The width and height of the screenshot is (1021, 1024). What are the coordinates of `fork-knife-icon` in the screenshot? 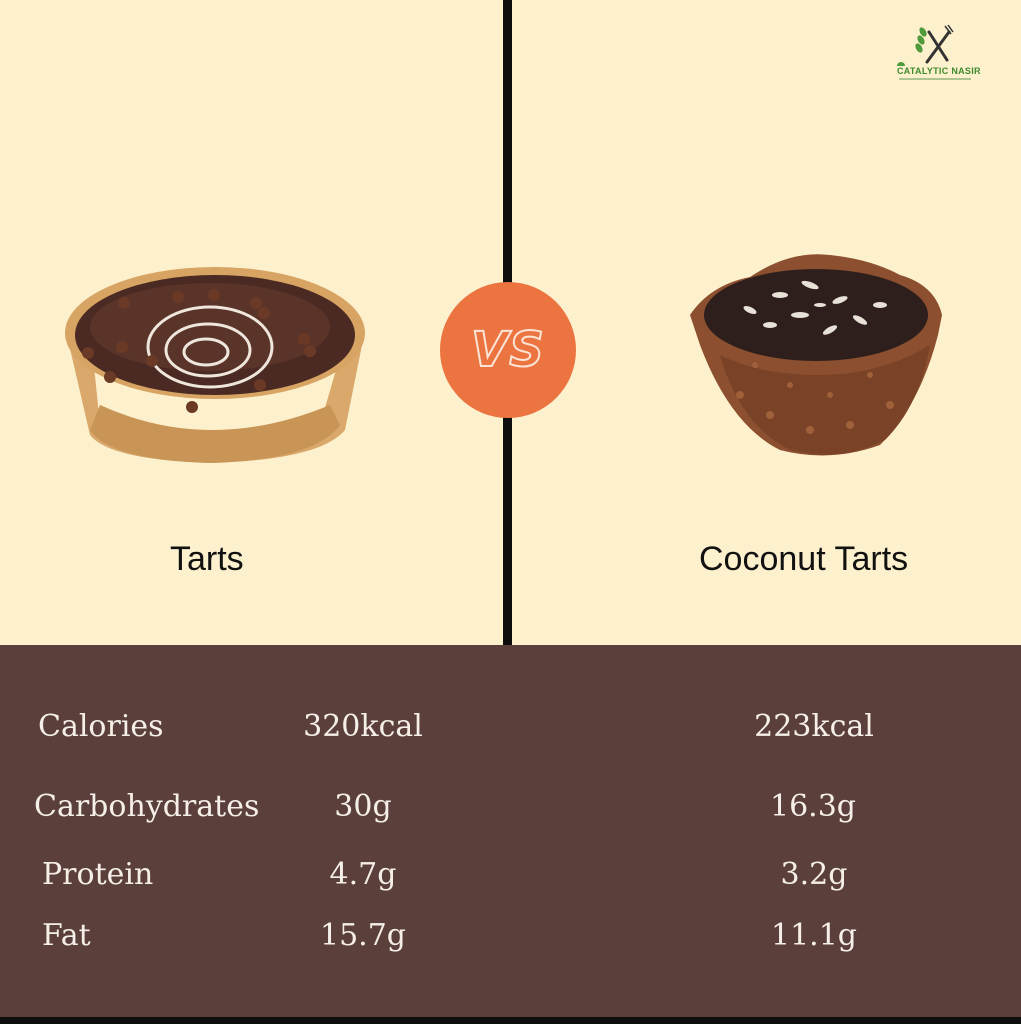 It's located at (925, 47).